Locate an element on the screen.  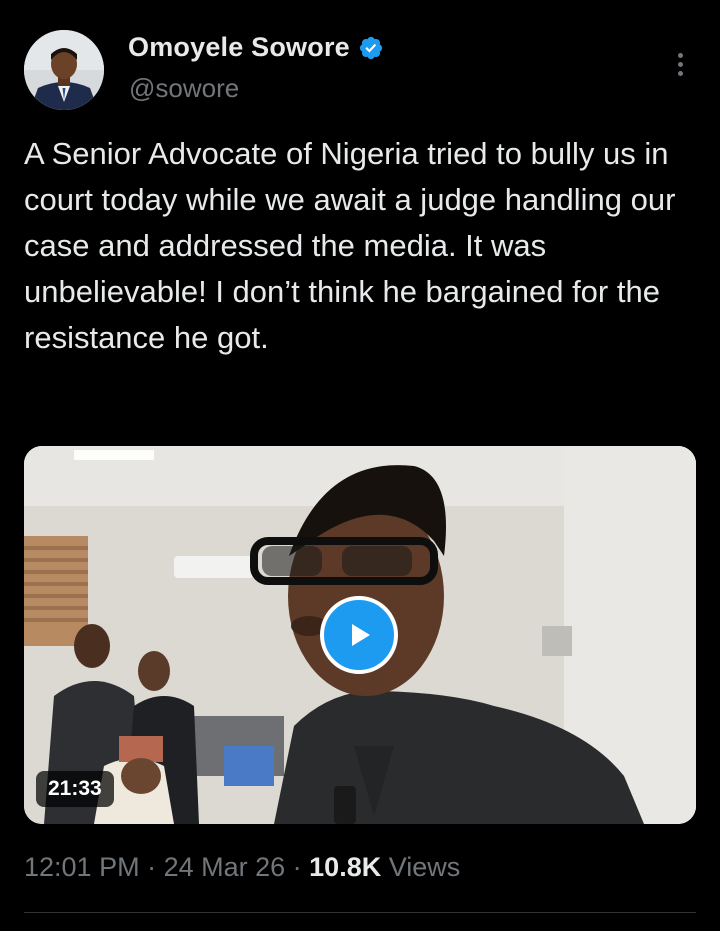
verified-badge-icon is located at coordinates (370, 47).